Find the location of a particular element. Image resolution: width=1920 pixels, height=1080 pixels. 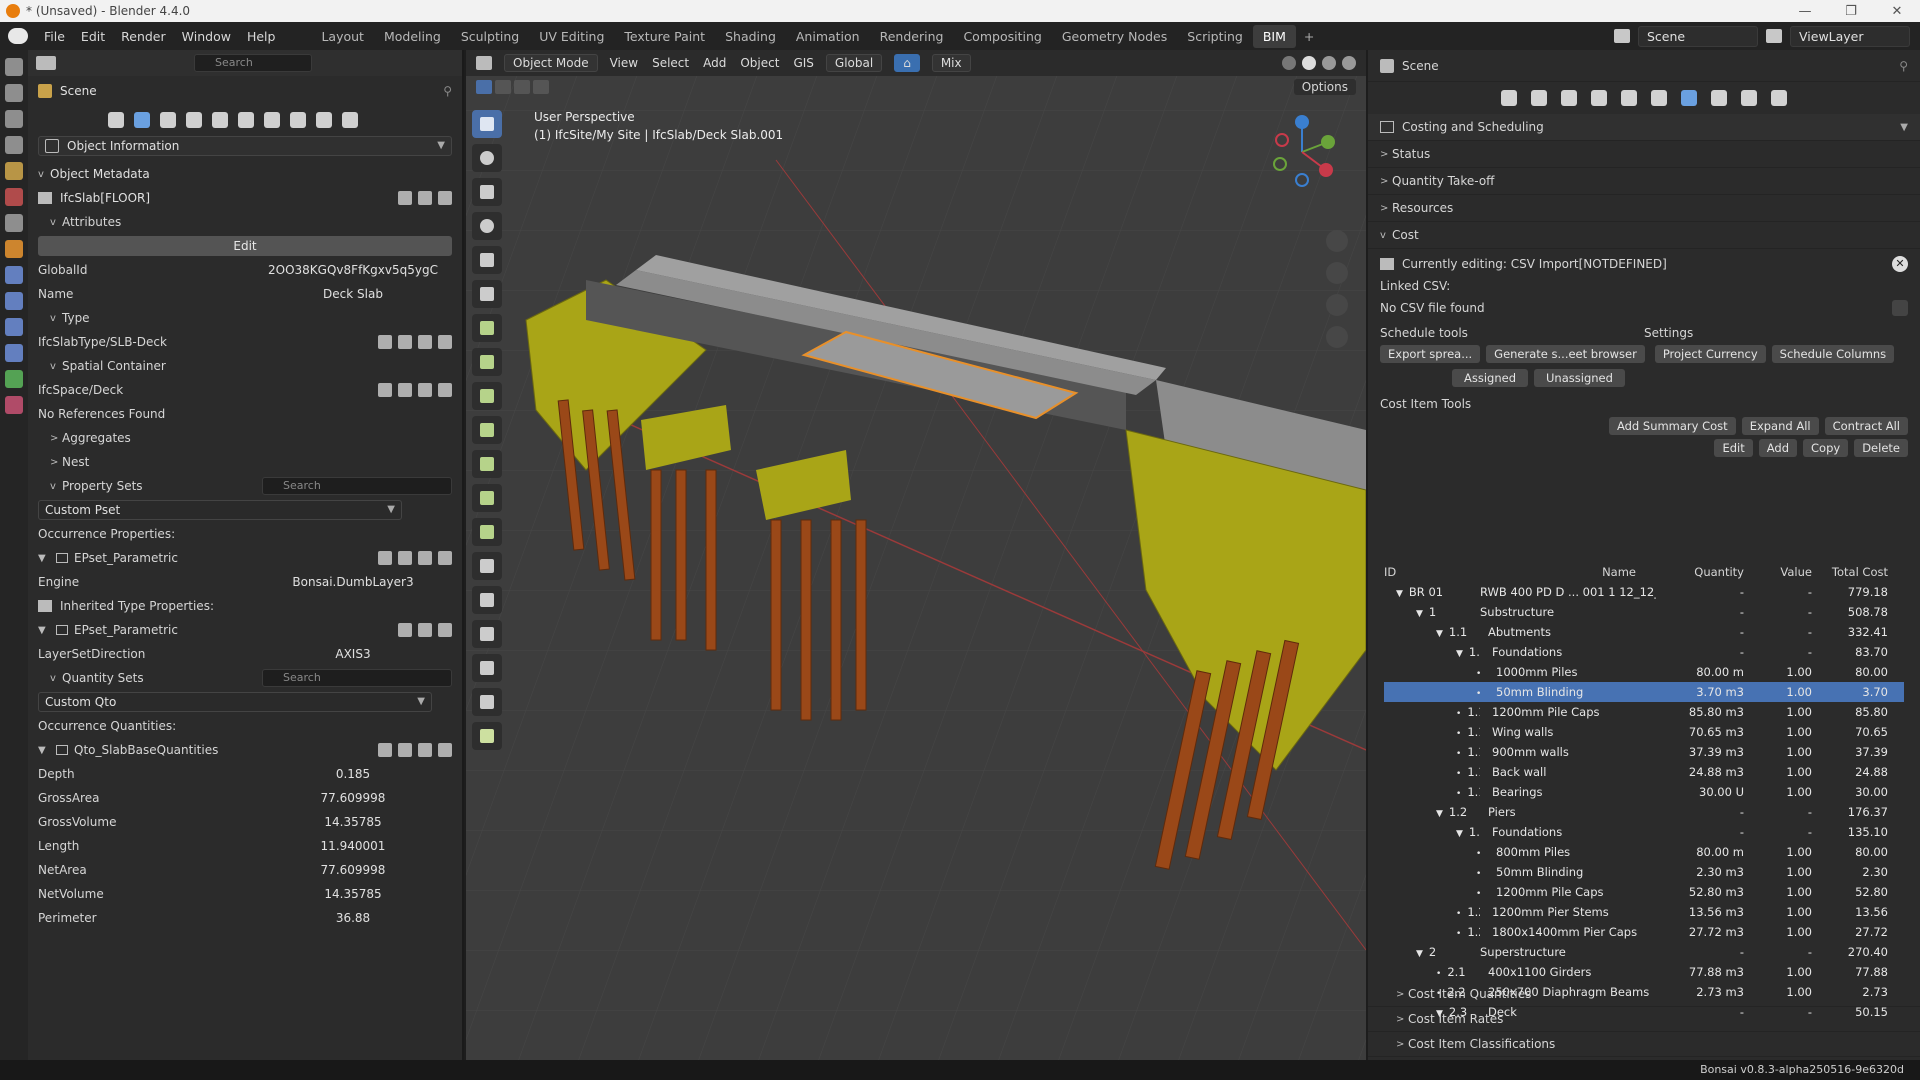

schedule-columns-button: Schedule Columns is located at coordinates (1833, 354).